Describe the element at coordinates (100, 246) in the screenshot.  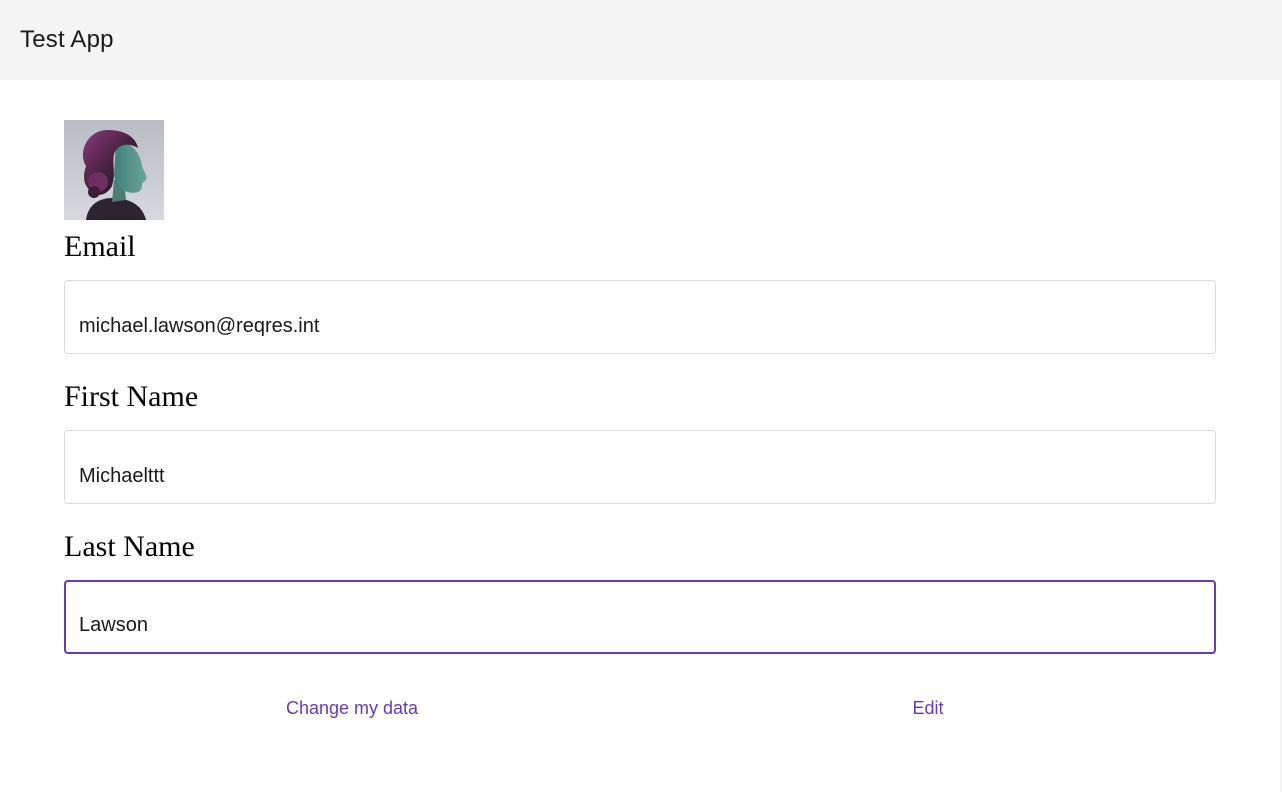
I see `email-label: Email` at that location.